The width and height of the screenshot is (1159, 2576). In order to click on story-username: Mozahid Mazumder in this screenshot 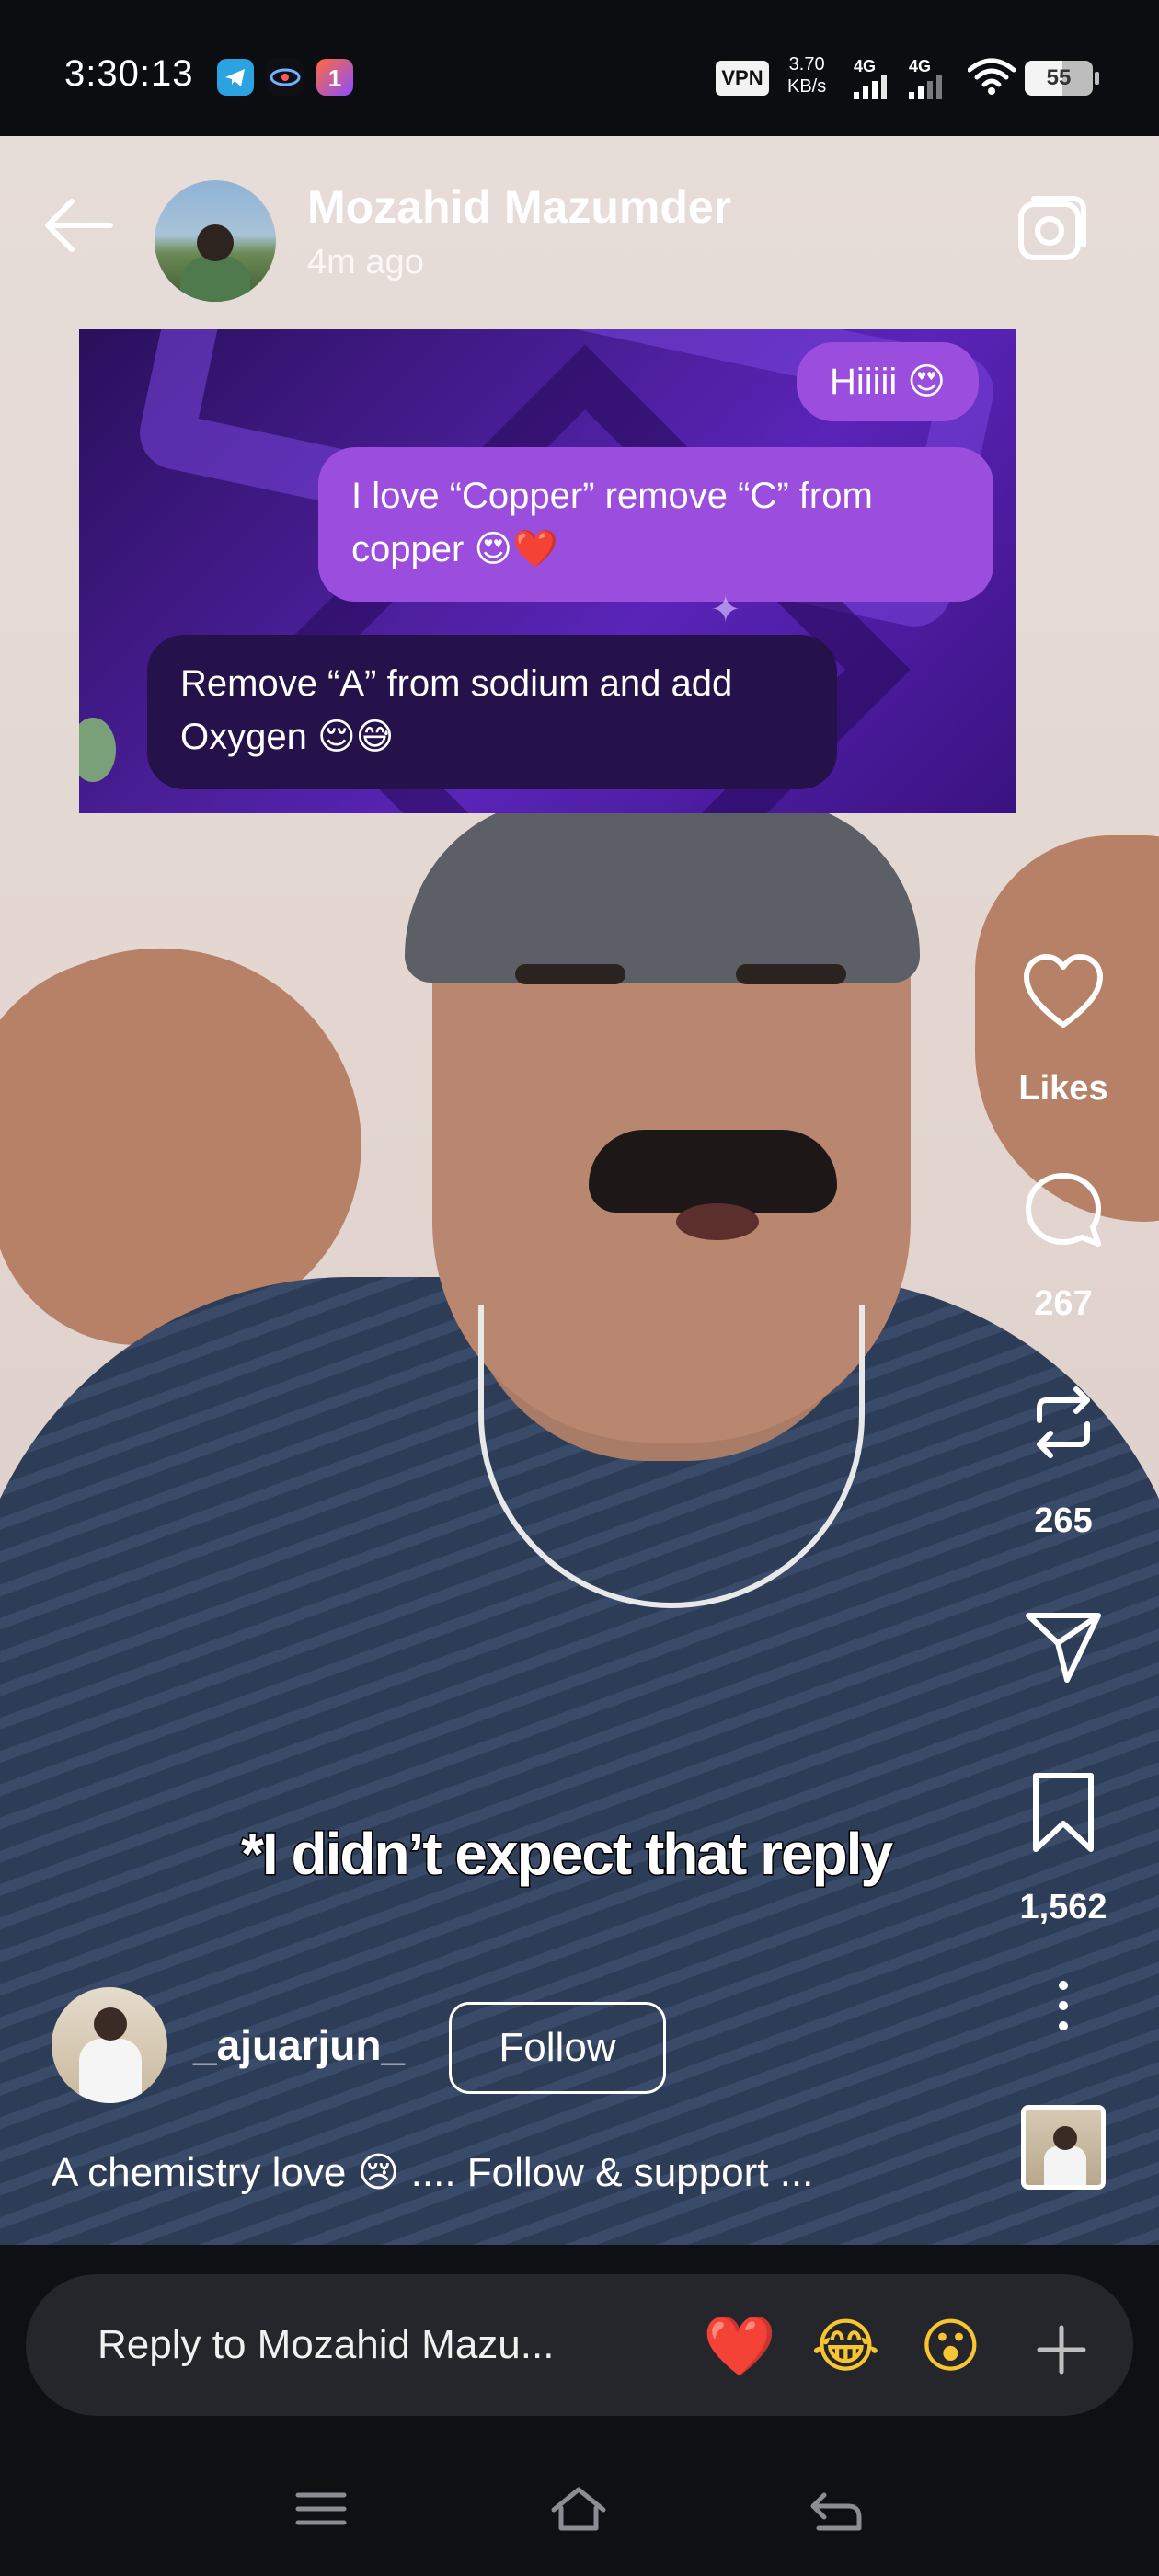, I will do `click(519, 207)`.